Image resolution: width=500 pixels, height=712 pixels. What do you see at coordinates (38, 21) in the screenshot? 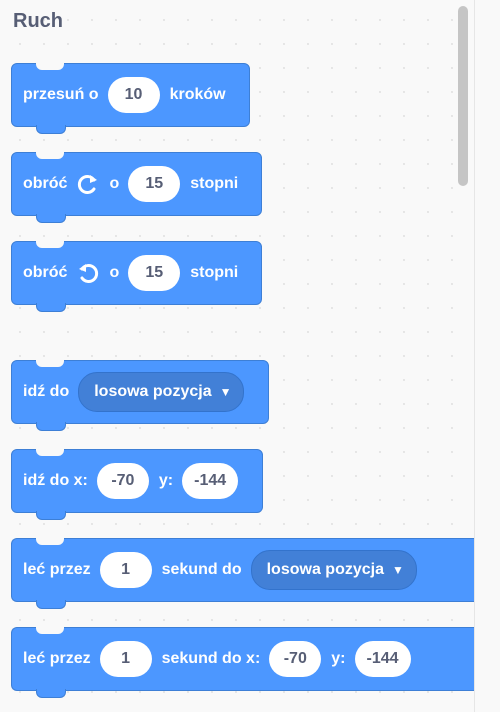
I see `category-title: Ruch` at bounding box center [38, 21].